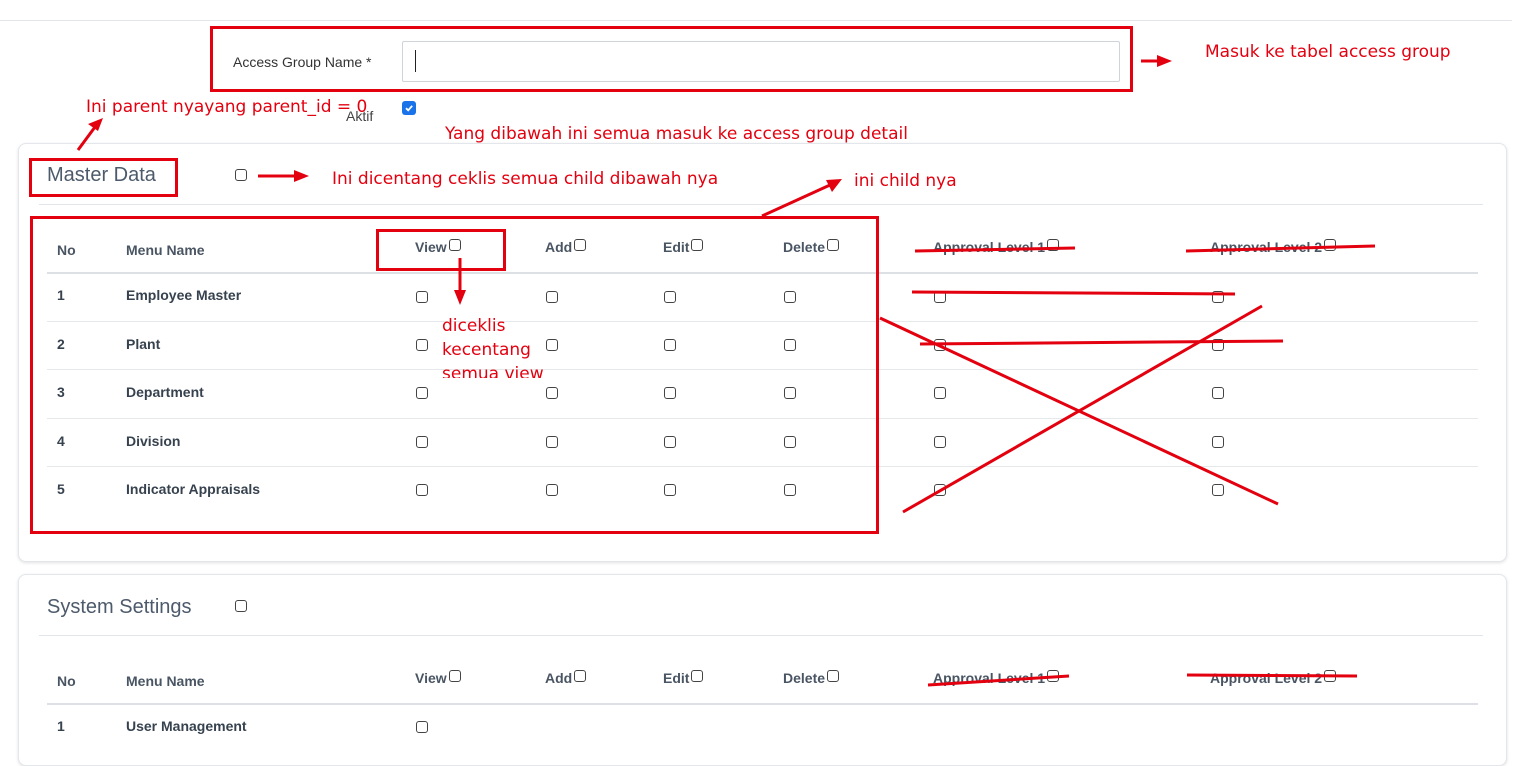 The image size is (1526, 766). Describe the element at coordinates (441, 250) in the screenshot. I see `annotation-box-view-header` at that location.